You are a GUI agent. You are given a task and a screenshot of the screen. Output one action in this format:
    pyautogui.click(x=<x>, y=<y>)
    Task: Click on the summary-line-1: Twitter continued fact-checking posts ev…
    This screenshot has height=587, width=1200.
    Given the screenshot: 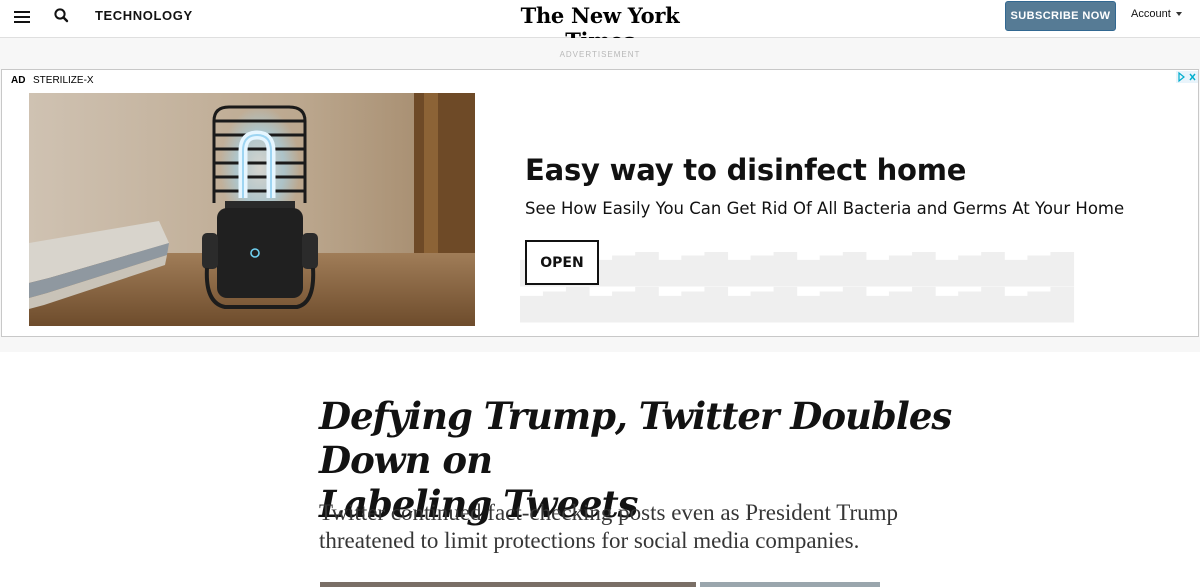 What is the action you would take?
    pyautogui.click(x=609, y=512)
    